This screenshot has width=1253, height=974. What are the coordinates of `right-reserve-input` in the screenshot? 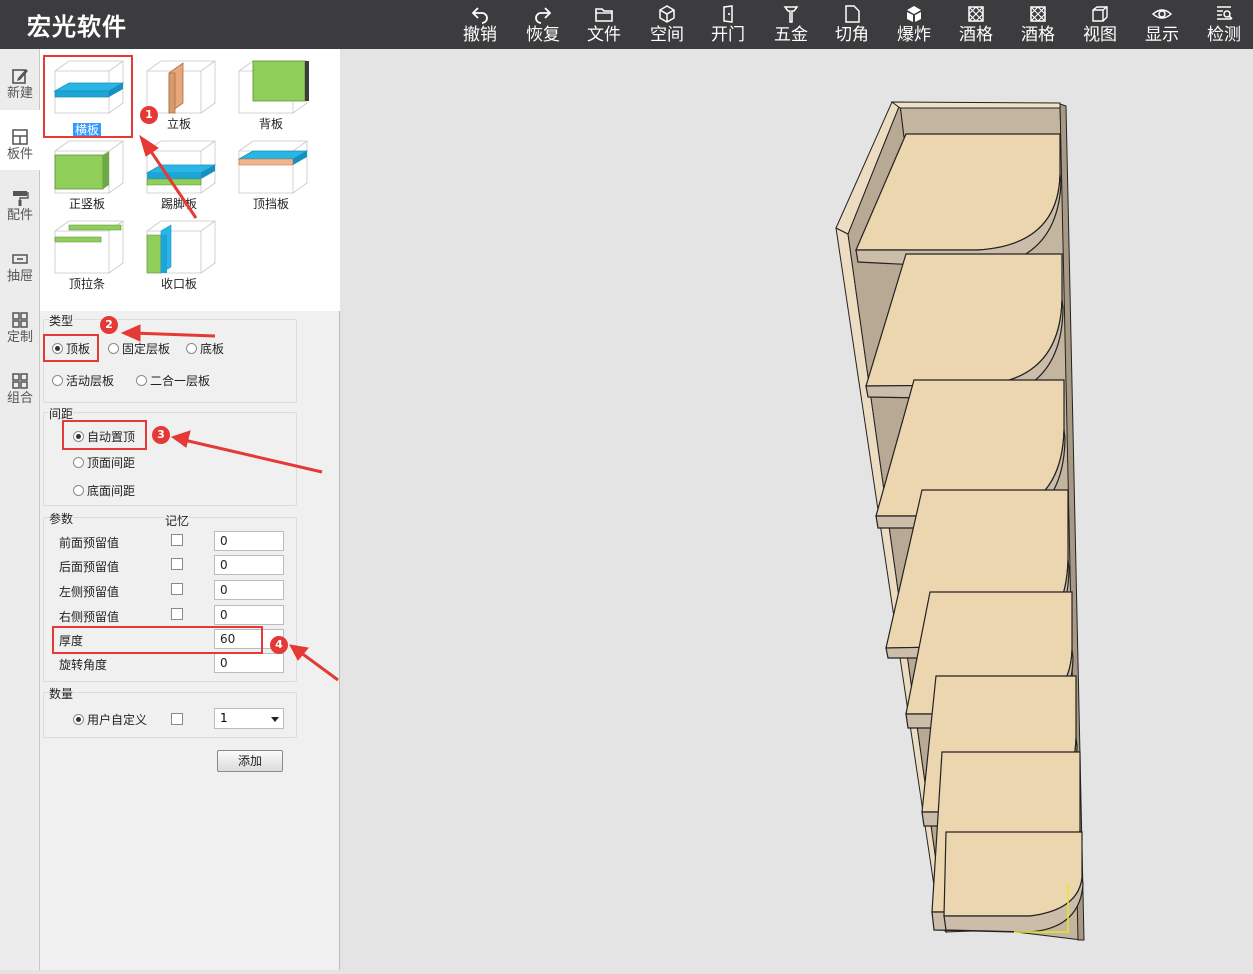 It's located at (249, 615).